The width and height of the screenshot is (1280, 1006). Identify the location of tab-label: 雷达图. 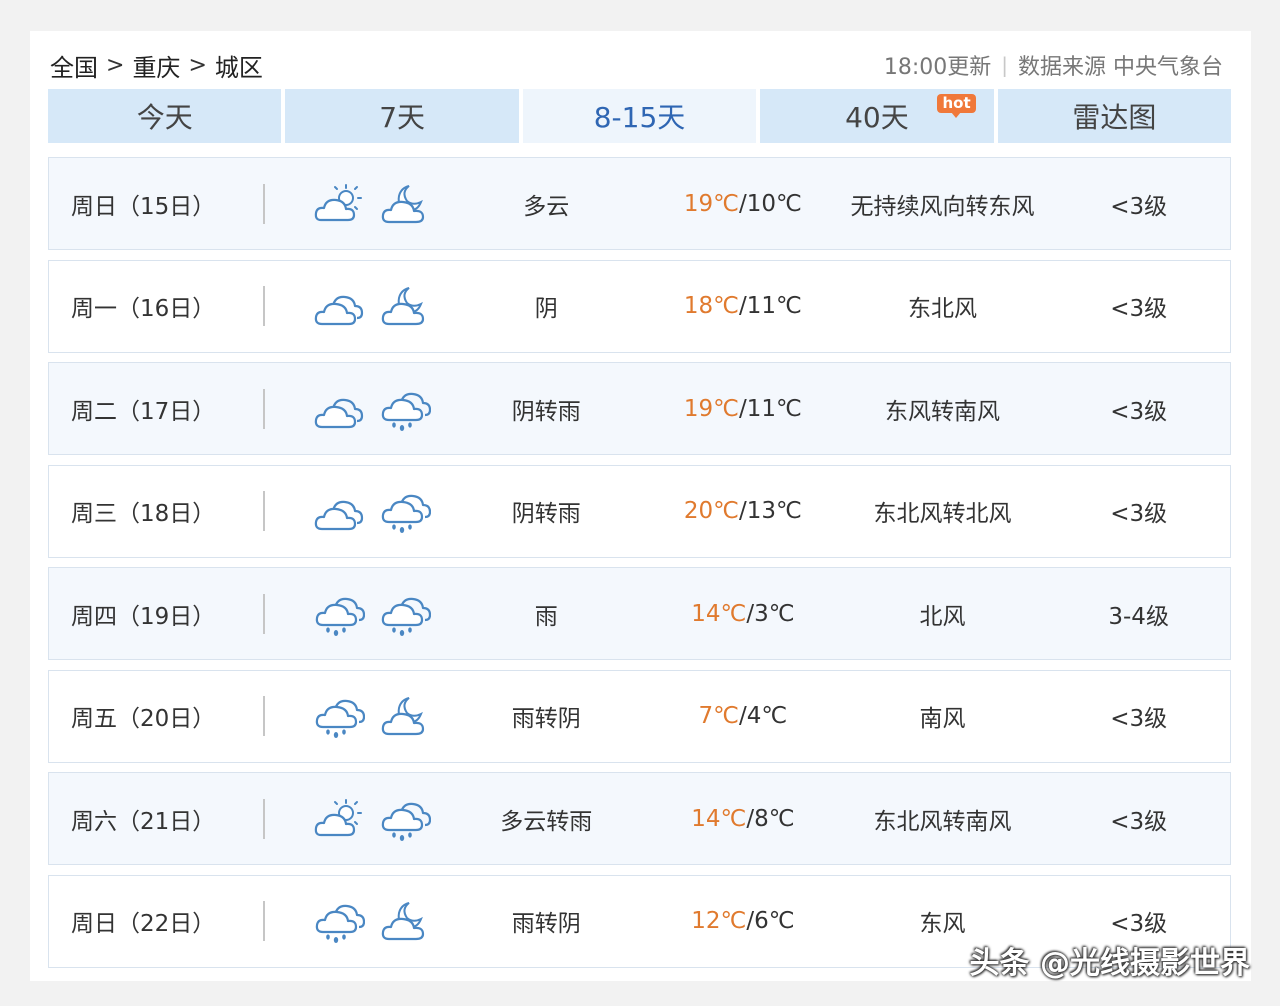
(1114, 117).